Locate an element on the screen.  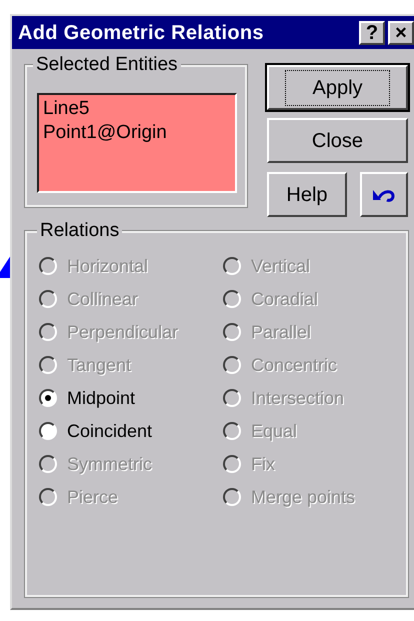
radio-label: Pierce is located at coordinates (92, 497).